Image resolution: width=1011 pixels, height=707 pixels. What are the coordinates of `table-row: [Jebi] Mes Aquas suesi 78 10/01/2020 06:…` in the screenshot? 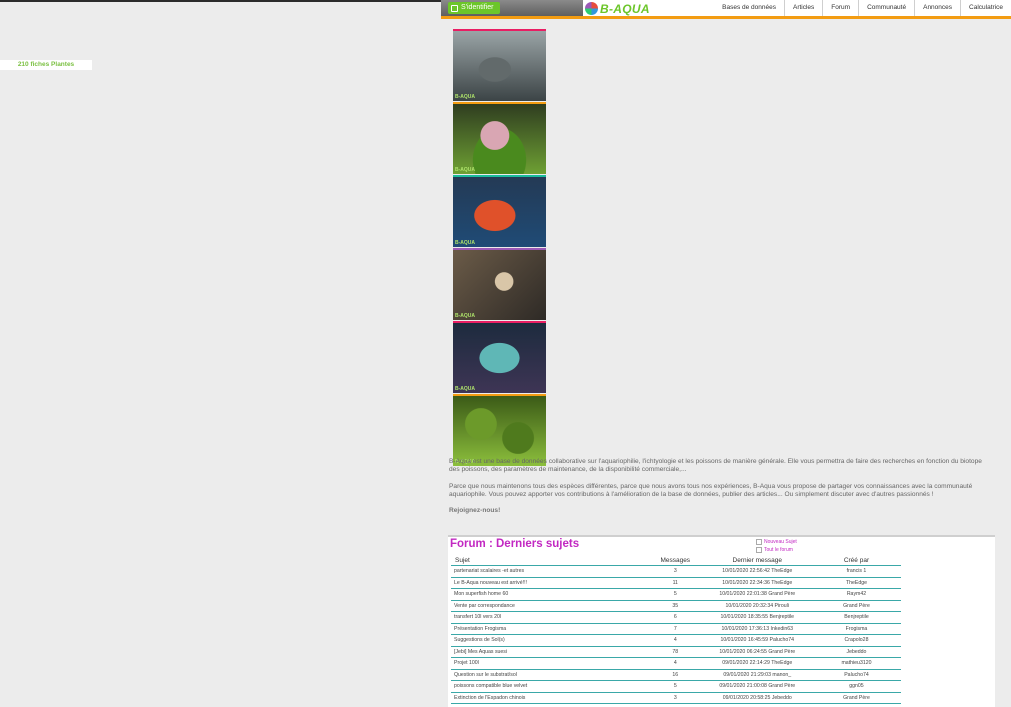 It's located at (676, 652).